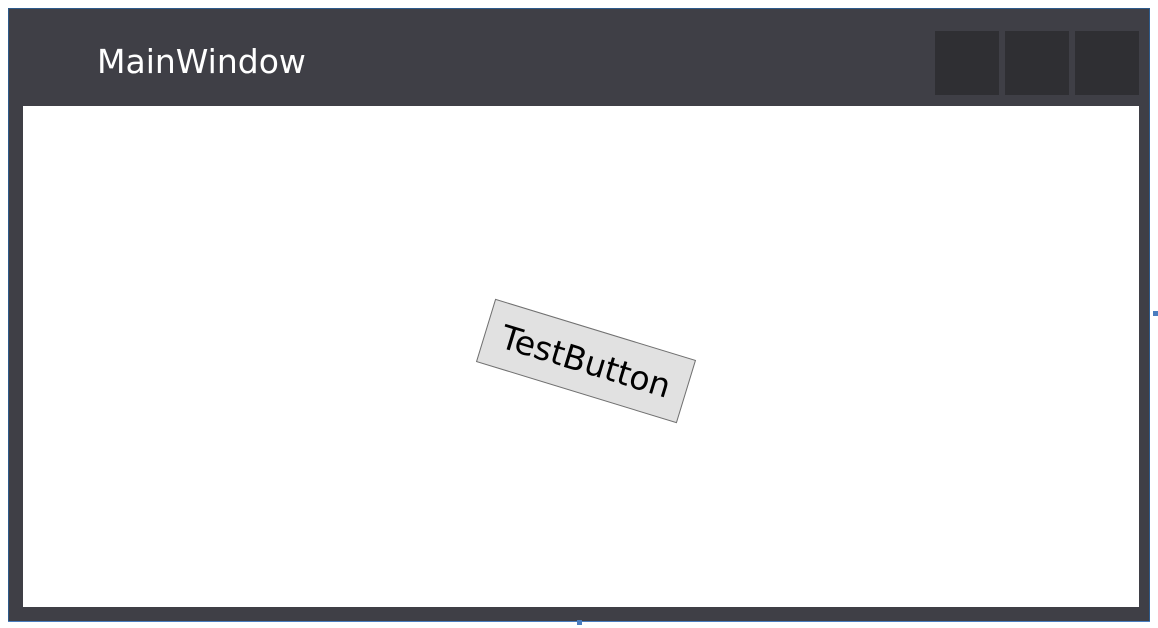 Image resolution: width=1158 pixels, height=628 pixels. What do you see at coordinates (201, 61) in the screenshot?
I see `window-title: MainWindow` at bounding box center [201, 61].